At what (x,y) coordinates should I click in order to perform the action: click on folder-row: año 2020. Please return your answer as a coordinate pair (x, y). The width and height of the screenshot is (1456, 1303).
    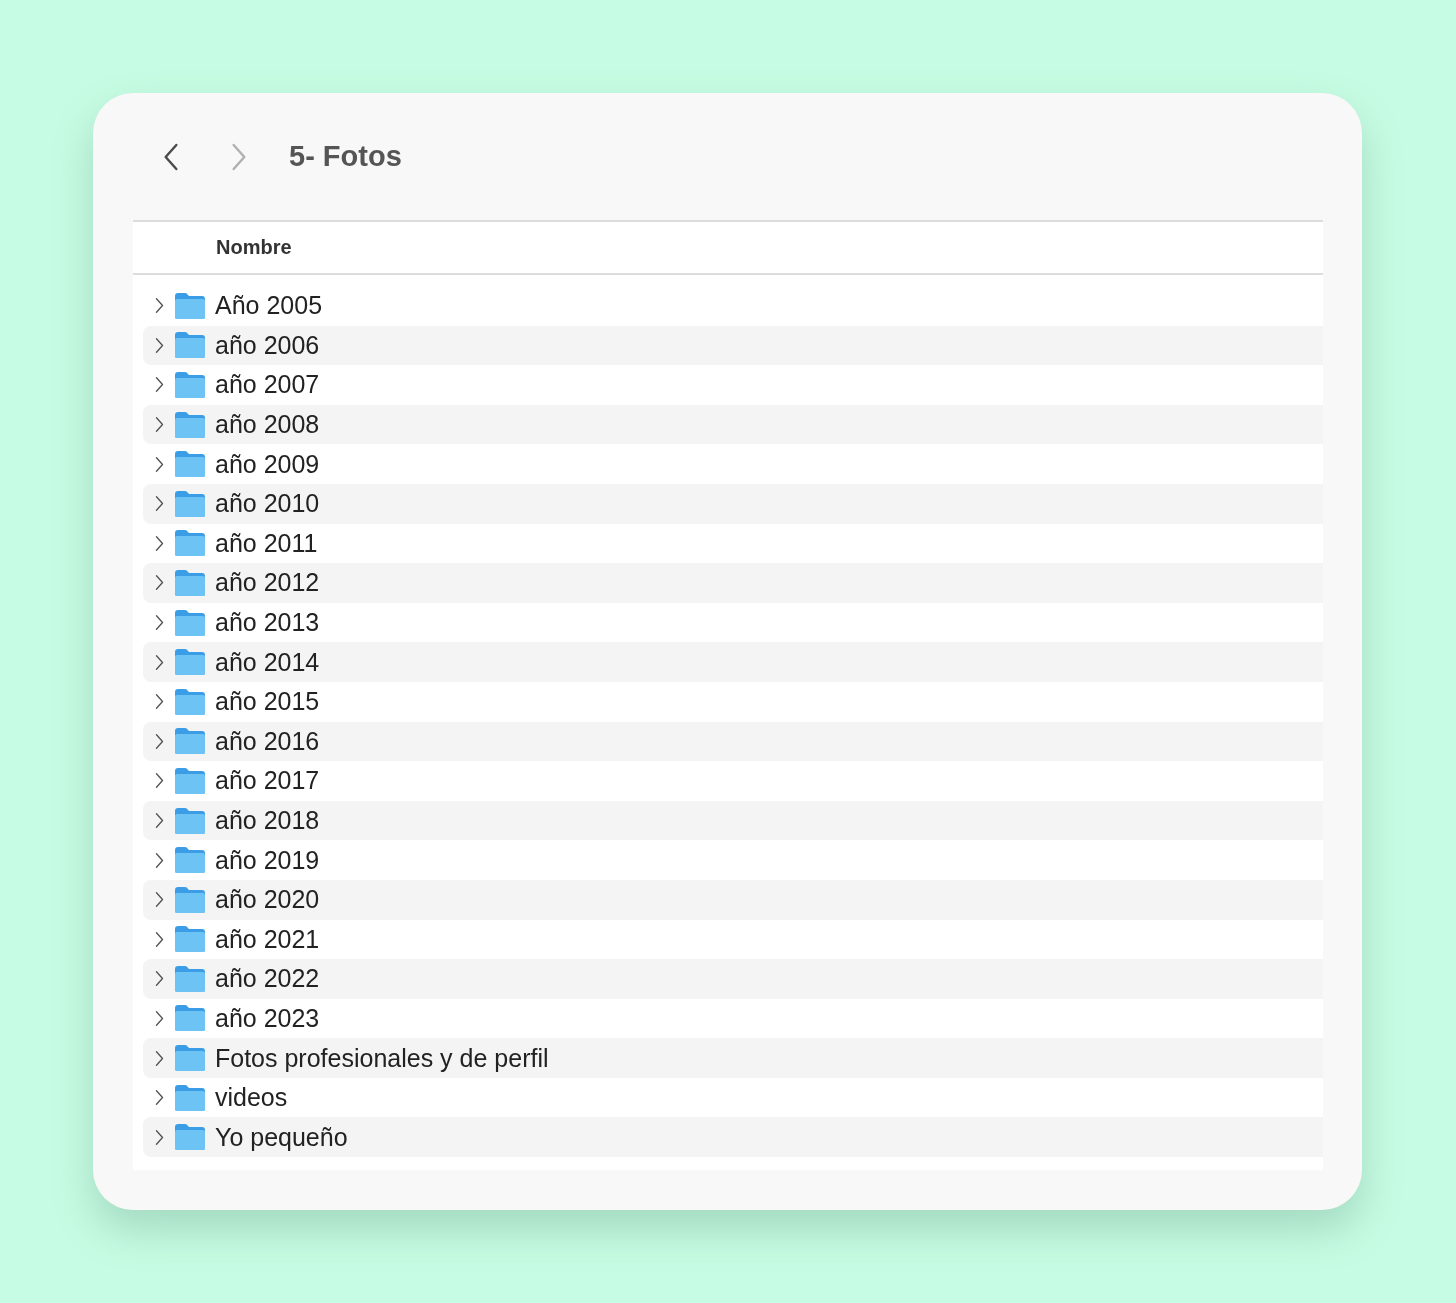
    Looking at the image, I should click on (733, 899).